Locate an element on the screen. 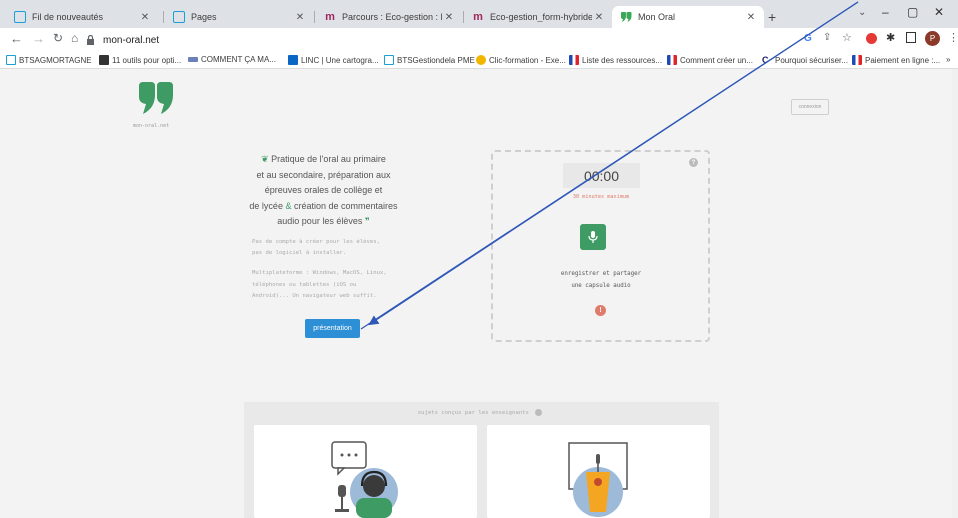  mon-oral-small-icon: ❞ is located at coordinates (367, 221).